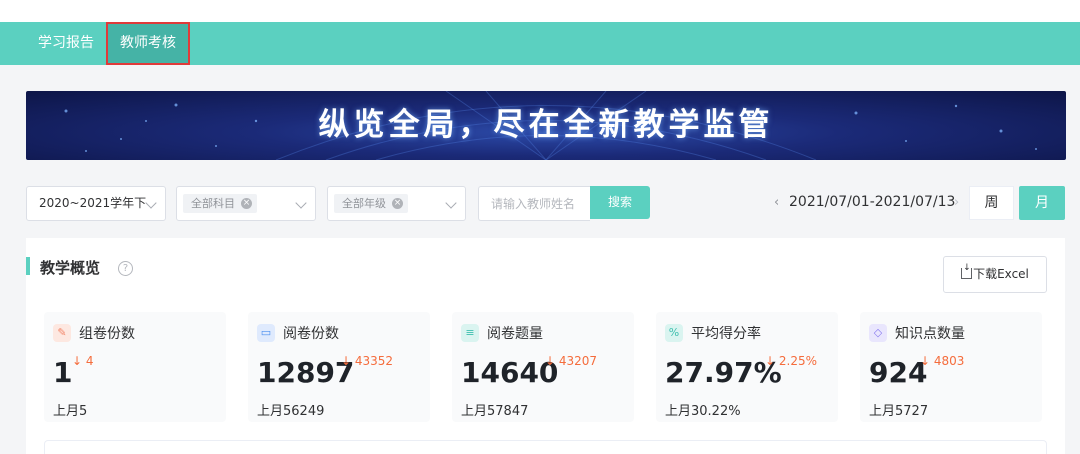  Describe the element at coordinates (374, 361) in the screenshot. I see `metric-change-value: 43352` at that location.